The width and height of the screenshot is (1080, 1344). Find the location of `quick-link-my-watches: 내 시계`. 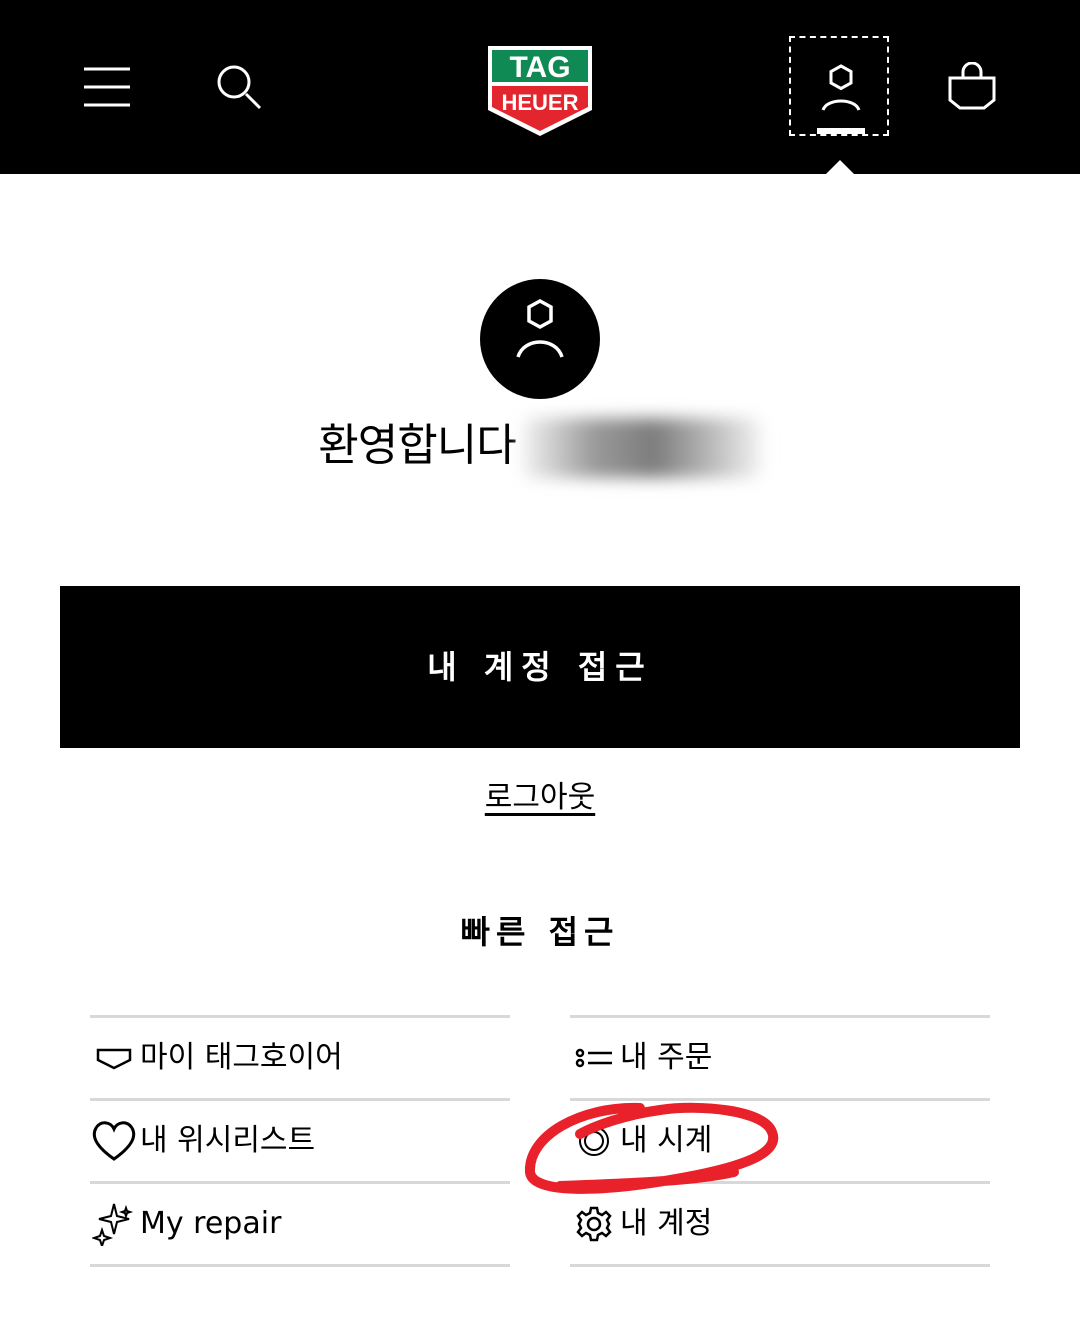

quick-link-my-watches: 내 시계 is located at coordinates (780, 1139).